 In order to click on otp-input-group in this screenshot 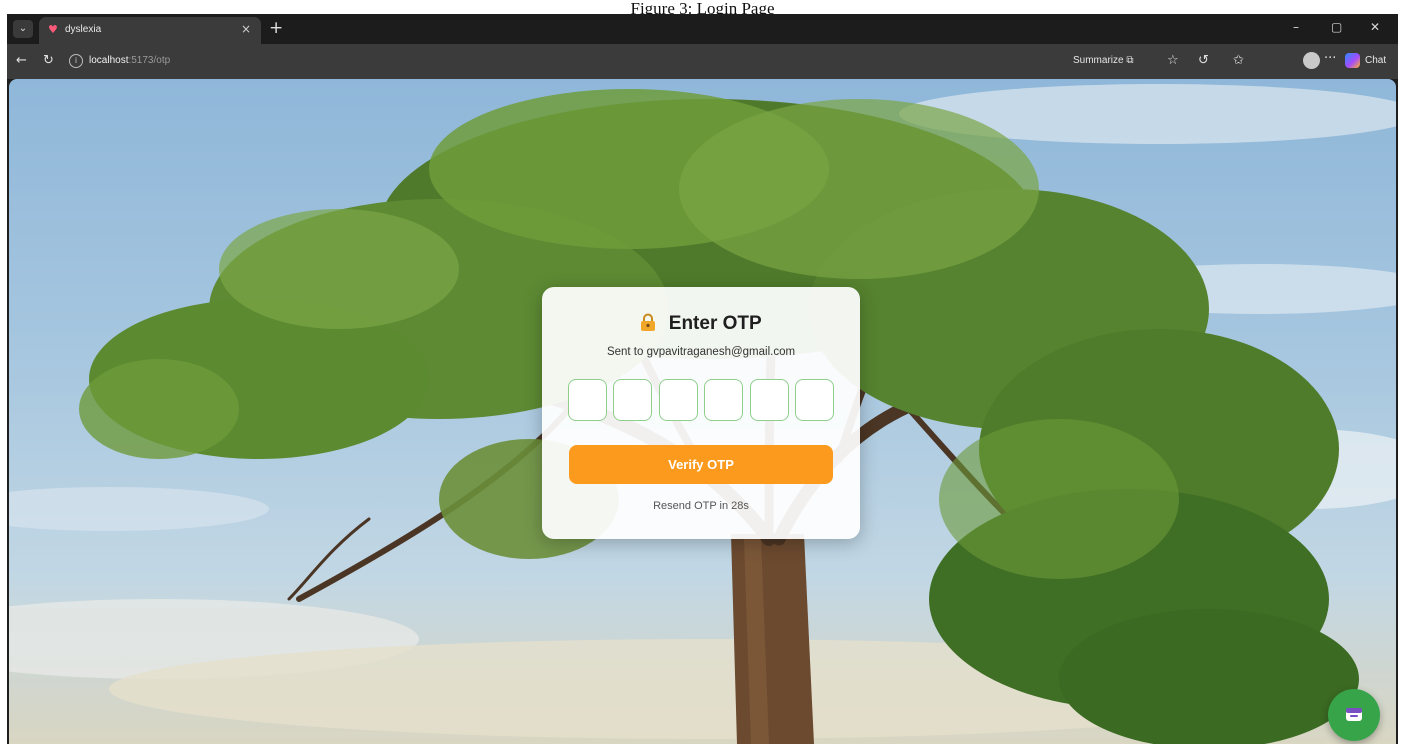, I will do `click(701, 402)`.